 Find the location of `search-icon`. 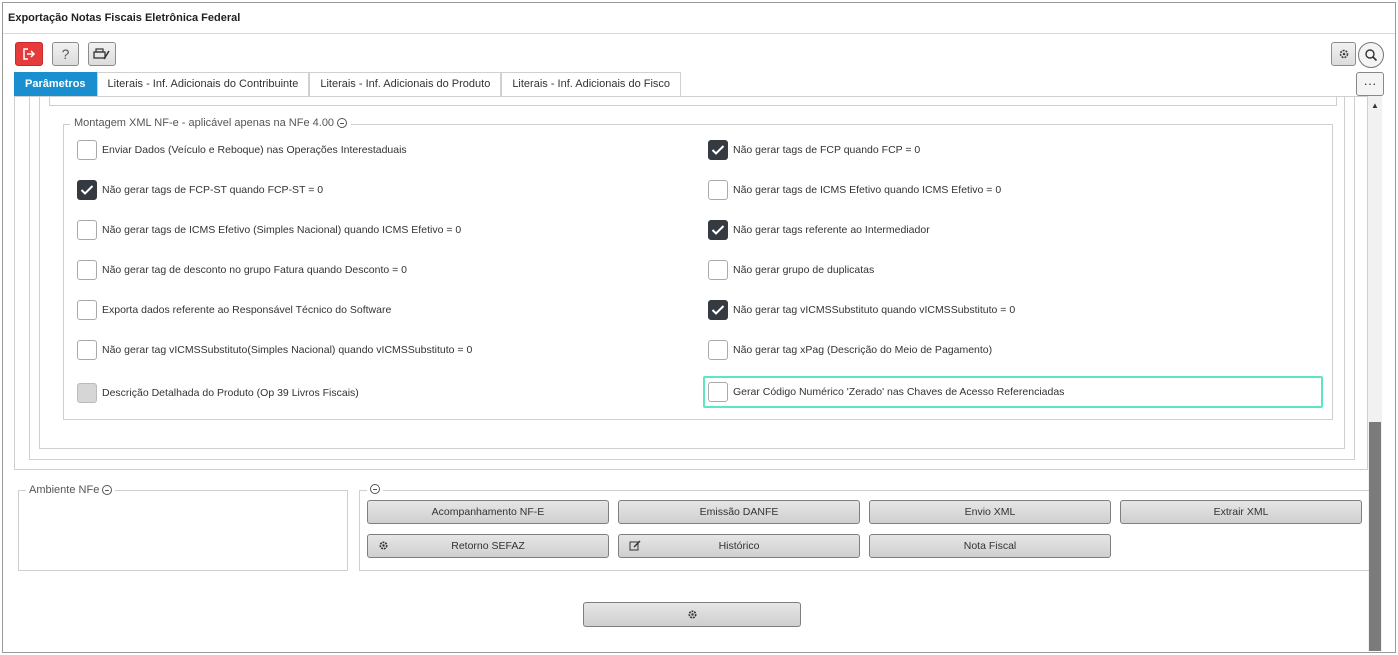

search-icon is located at coordinates (1371, 55).